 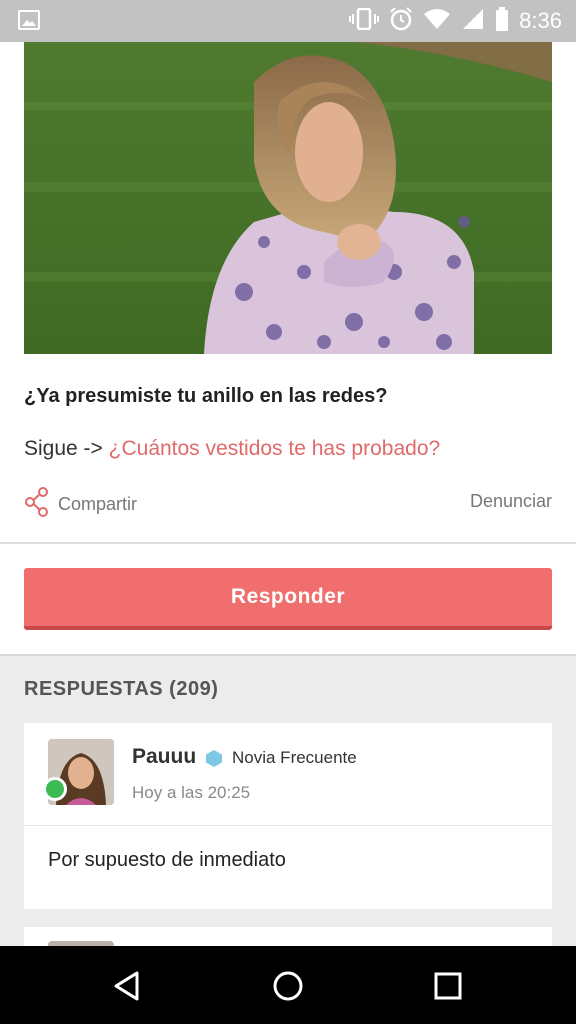 I want to click on report-link: Denunciar, so click(x=511, y=501).